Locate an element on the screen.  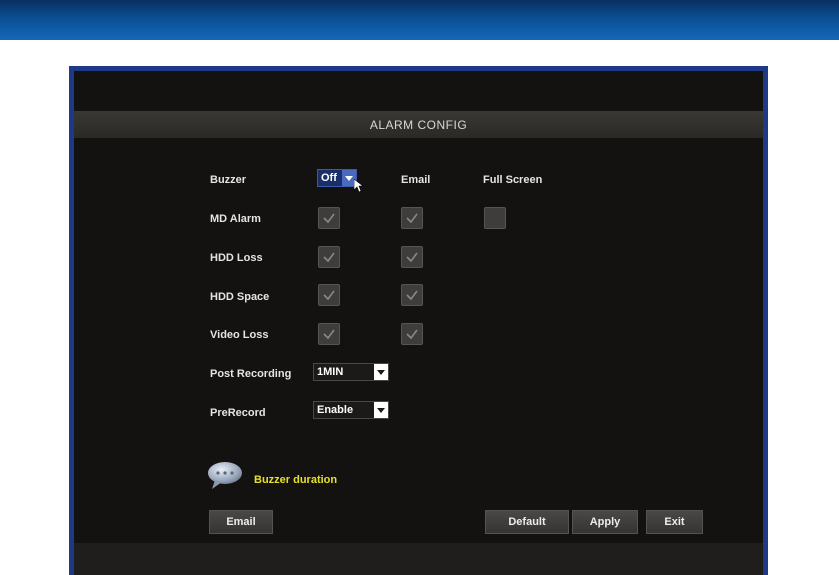
md-alarm-email-checkbox is located at coordinates (412, 218).